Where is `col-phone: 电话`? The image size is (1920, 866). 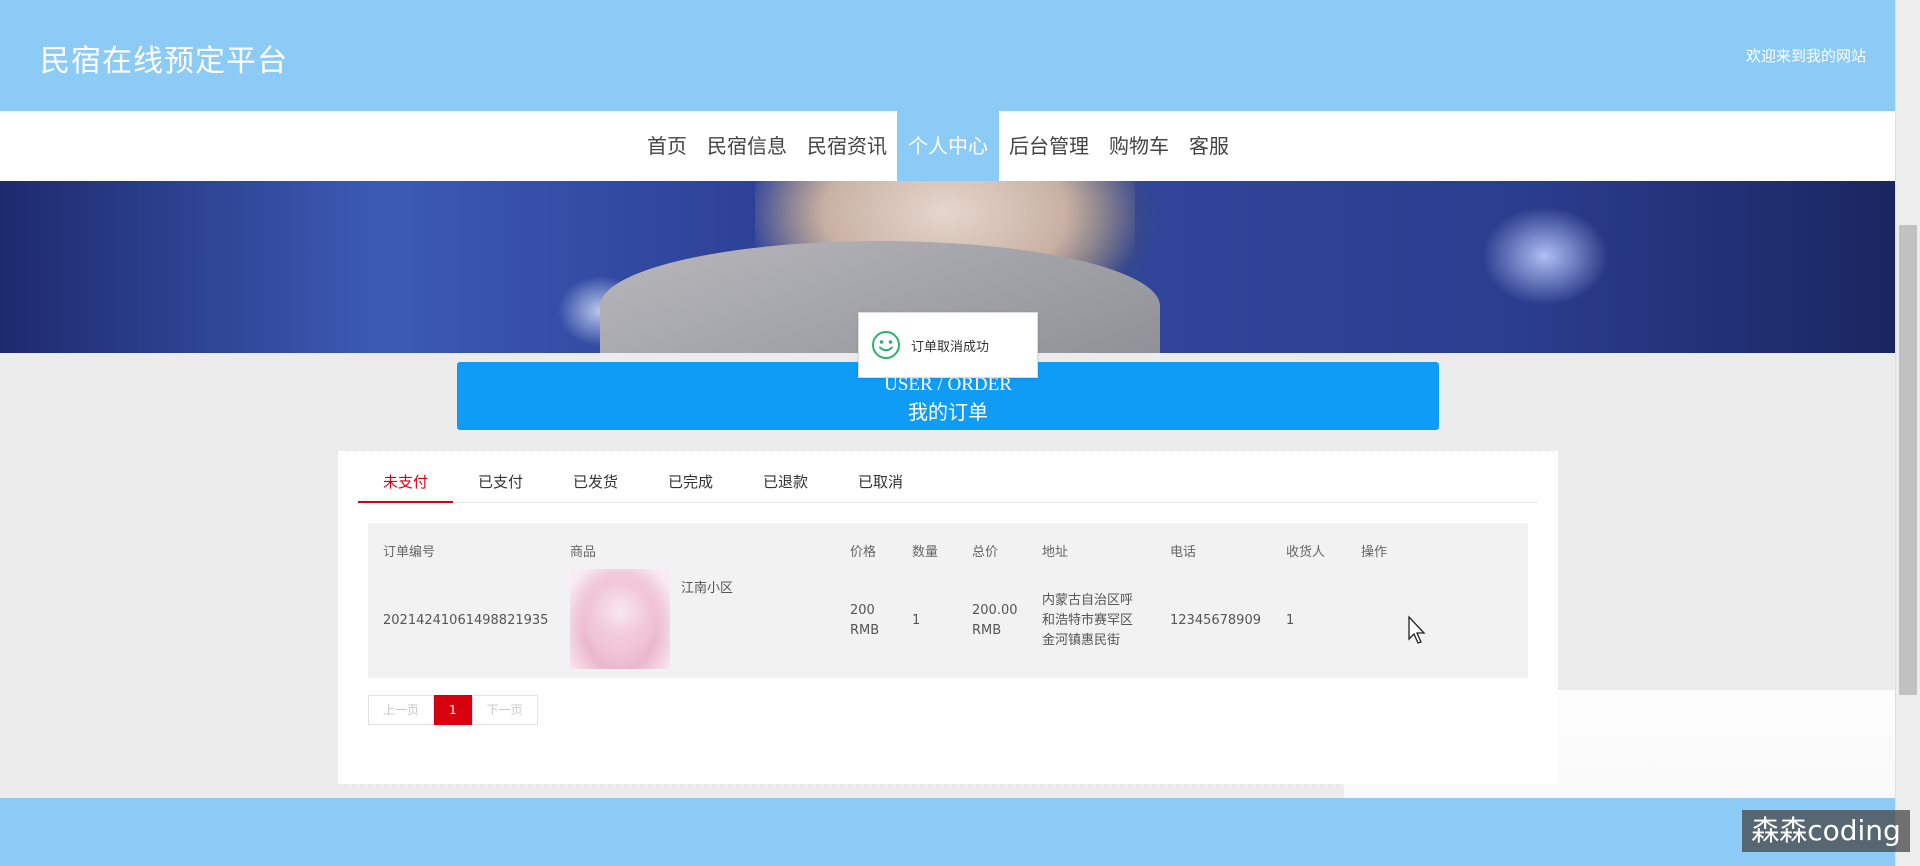 col-phone: 电话 is located at coordinates (1183, 552).